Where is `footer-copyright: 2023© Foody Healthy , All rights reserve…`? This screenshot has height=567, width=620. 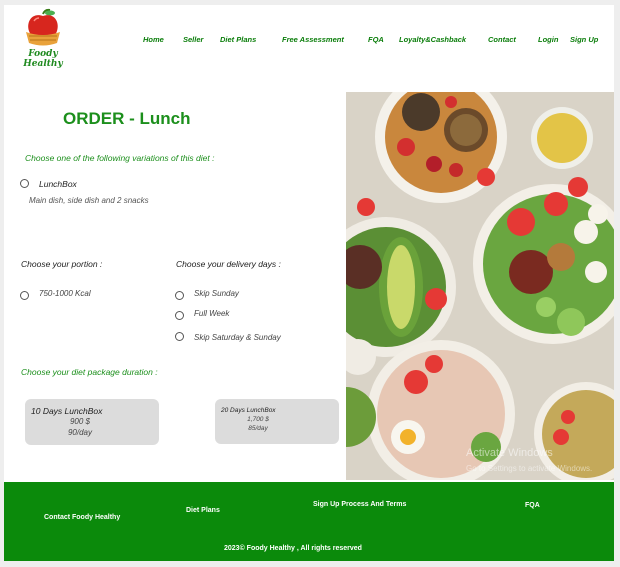 footer-copyright: 2023© Foody Healthy , All rights reserve… is located at coordinates (293, 548).